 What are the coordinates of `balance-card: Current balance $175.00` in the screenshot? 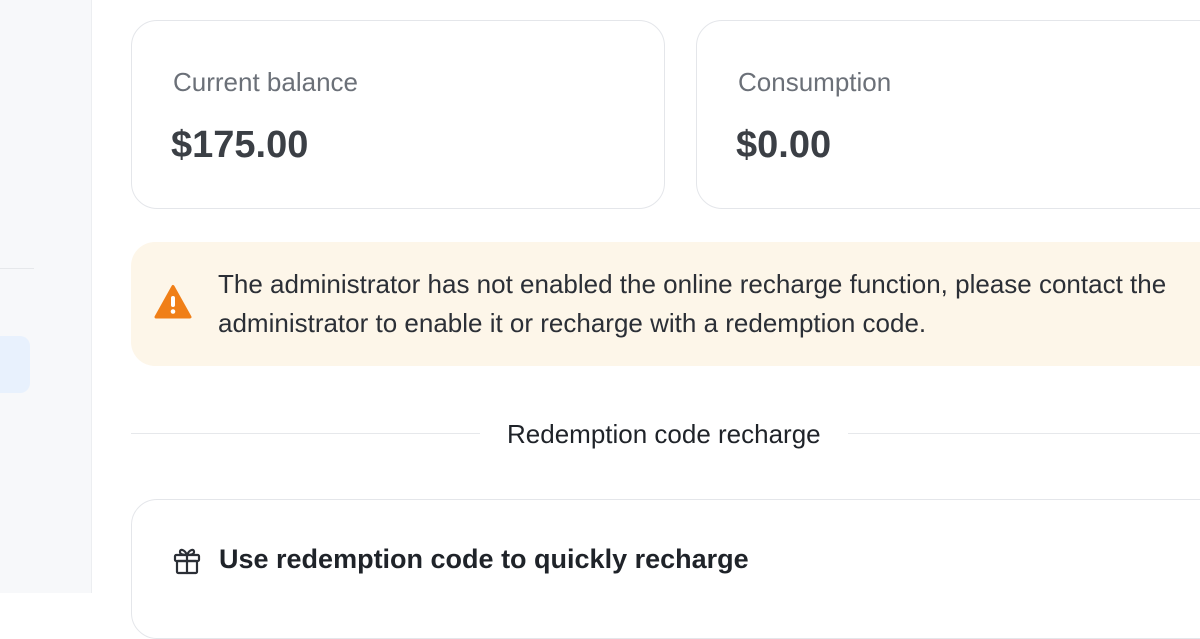 It's located at (398, 114).